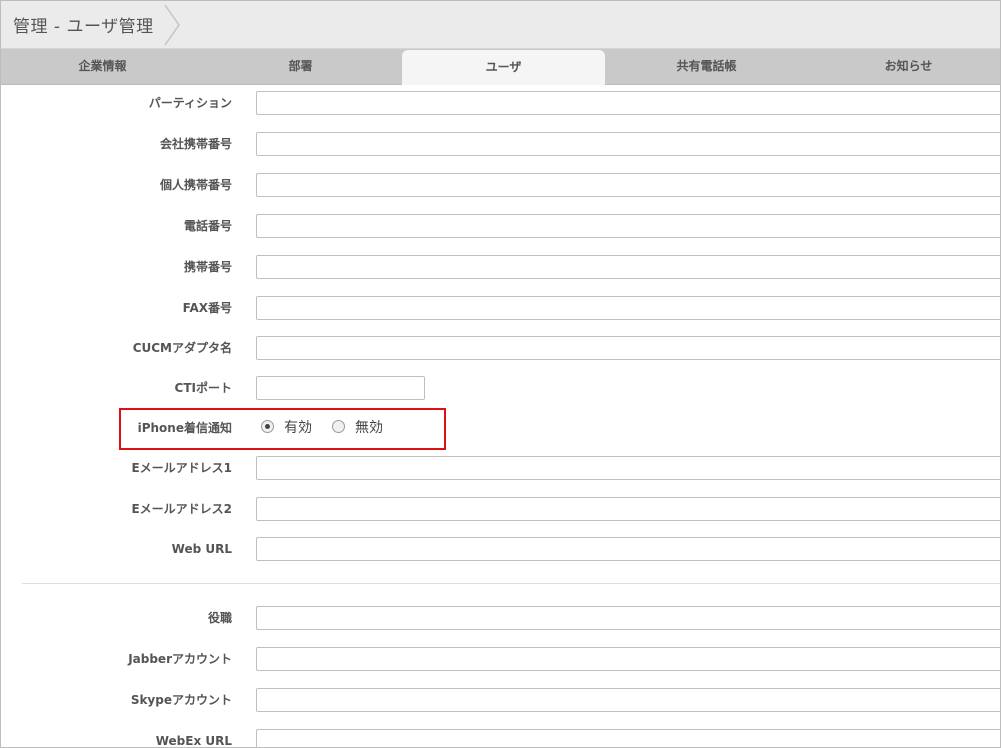 The width and height of the screenshot is (1001, 748). What do you see at coordinates (195, 185) in the screenshot?
I see `personal-mobile-label: 個人携帯番号` at bounding box center [195, 185].